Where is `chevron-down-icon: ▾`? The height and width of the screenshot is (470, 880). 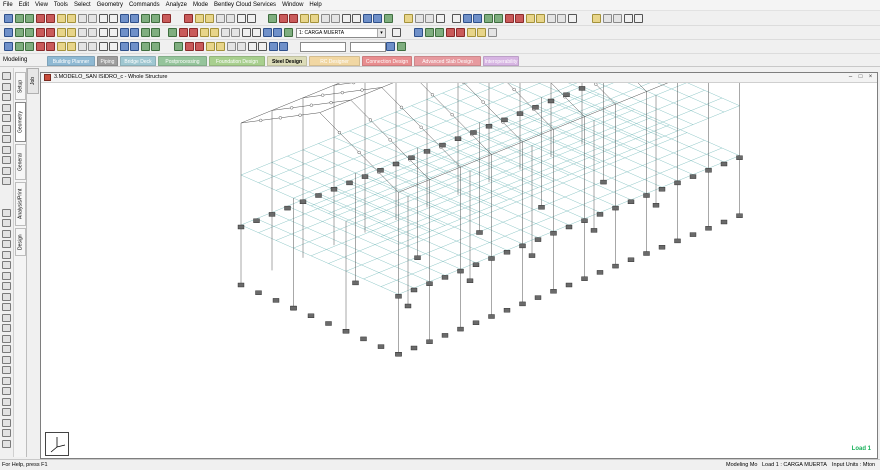
chevron-down-icon: ▾ is located at coordinates (381, 33).